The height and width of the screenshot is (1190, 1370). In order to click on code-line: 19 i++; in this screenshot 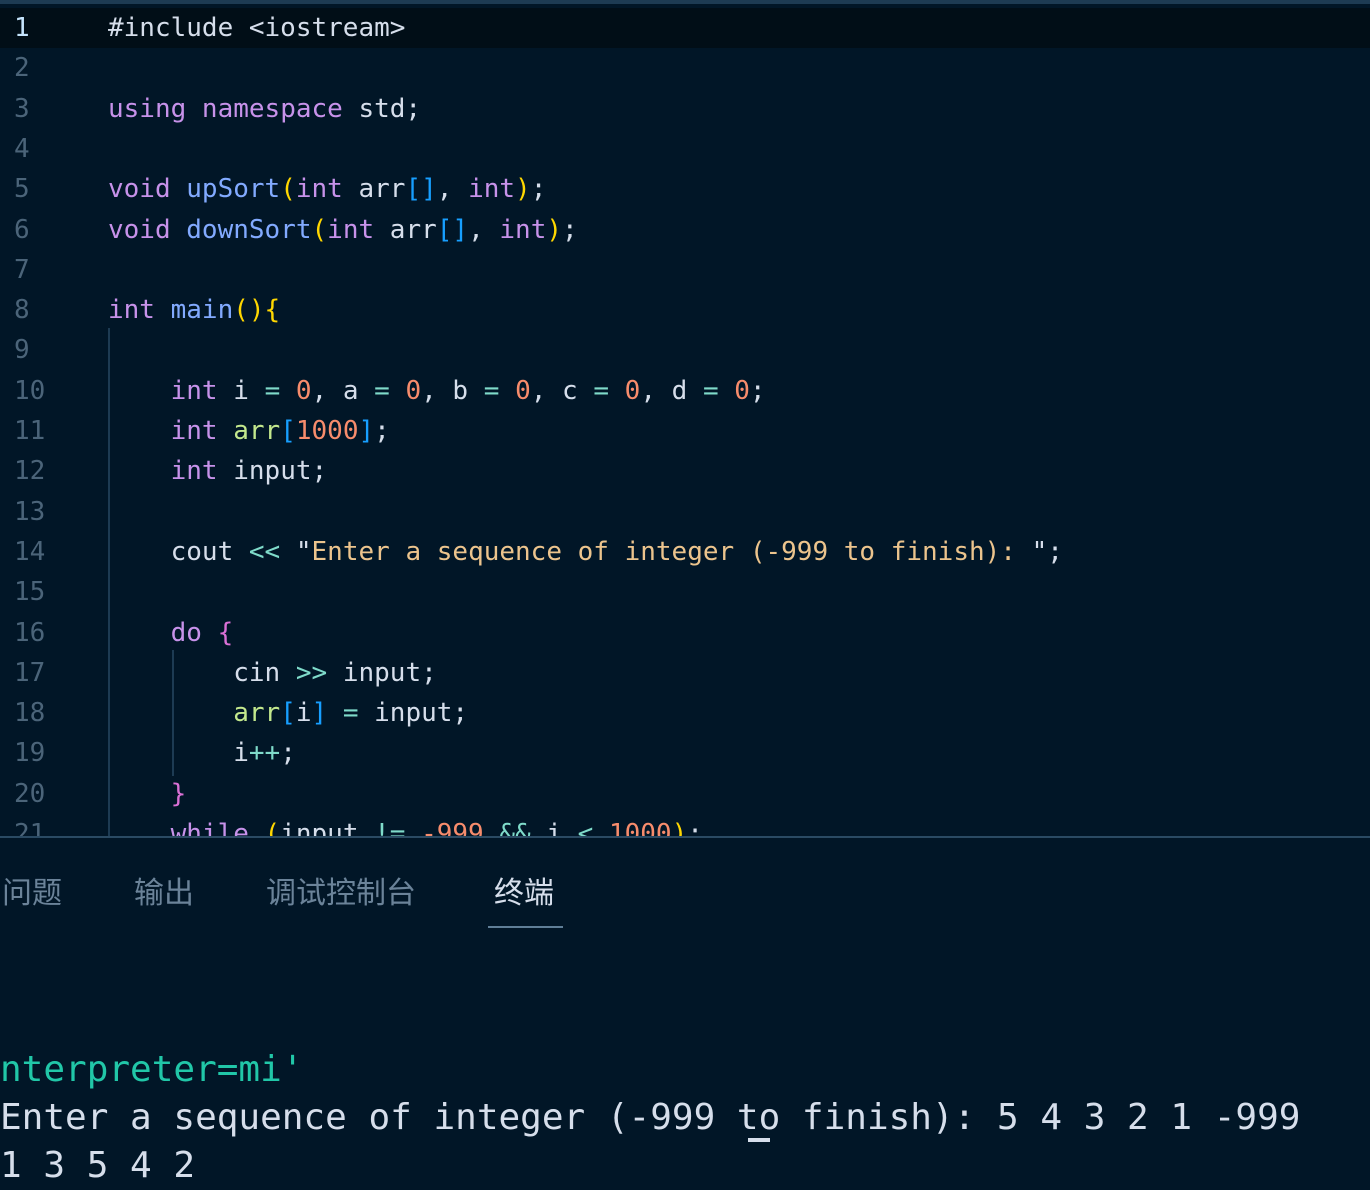, I will do `click(685, 753)`.